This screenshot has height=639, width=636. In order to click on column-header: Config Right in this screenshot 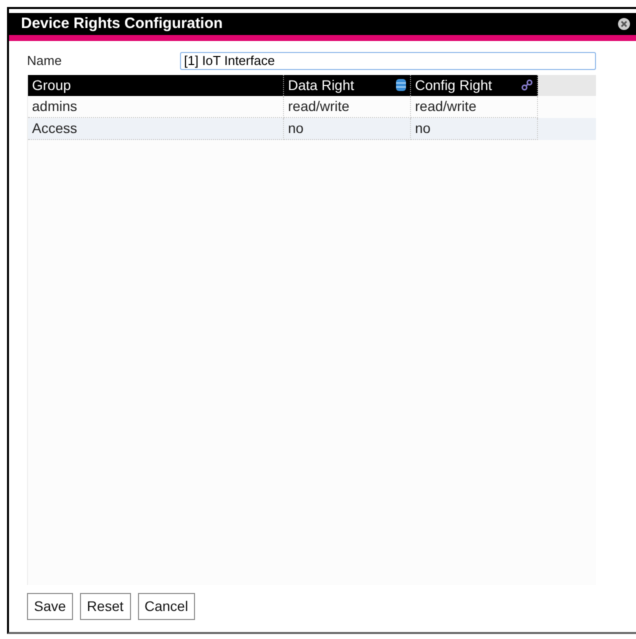, I will do `click(474, 85)`.